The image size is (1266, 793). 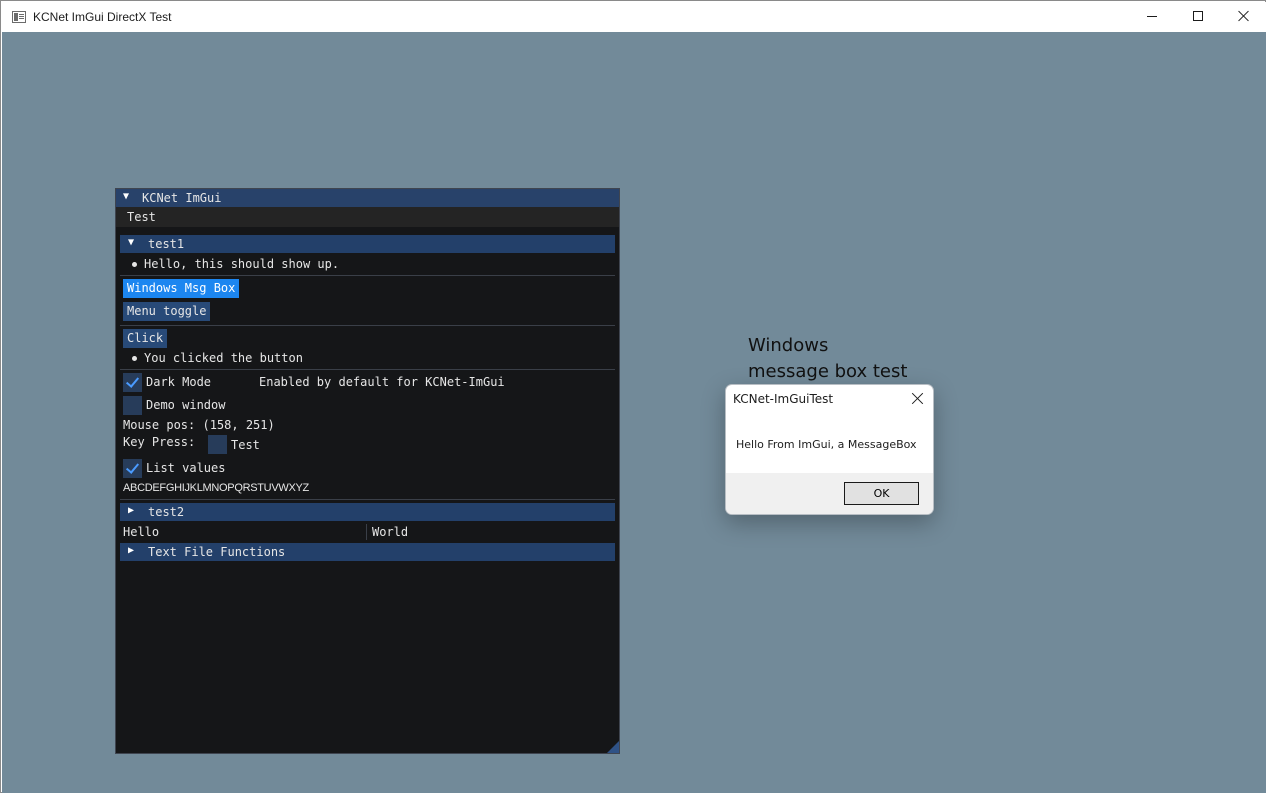 What do you see at coordinates (367, 512) in the screenshot?
I see `header-test2: ▶ test2` at bounding box center [367, 512].